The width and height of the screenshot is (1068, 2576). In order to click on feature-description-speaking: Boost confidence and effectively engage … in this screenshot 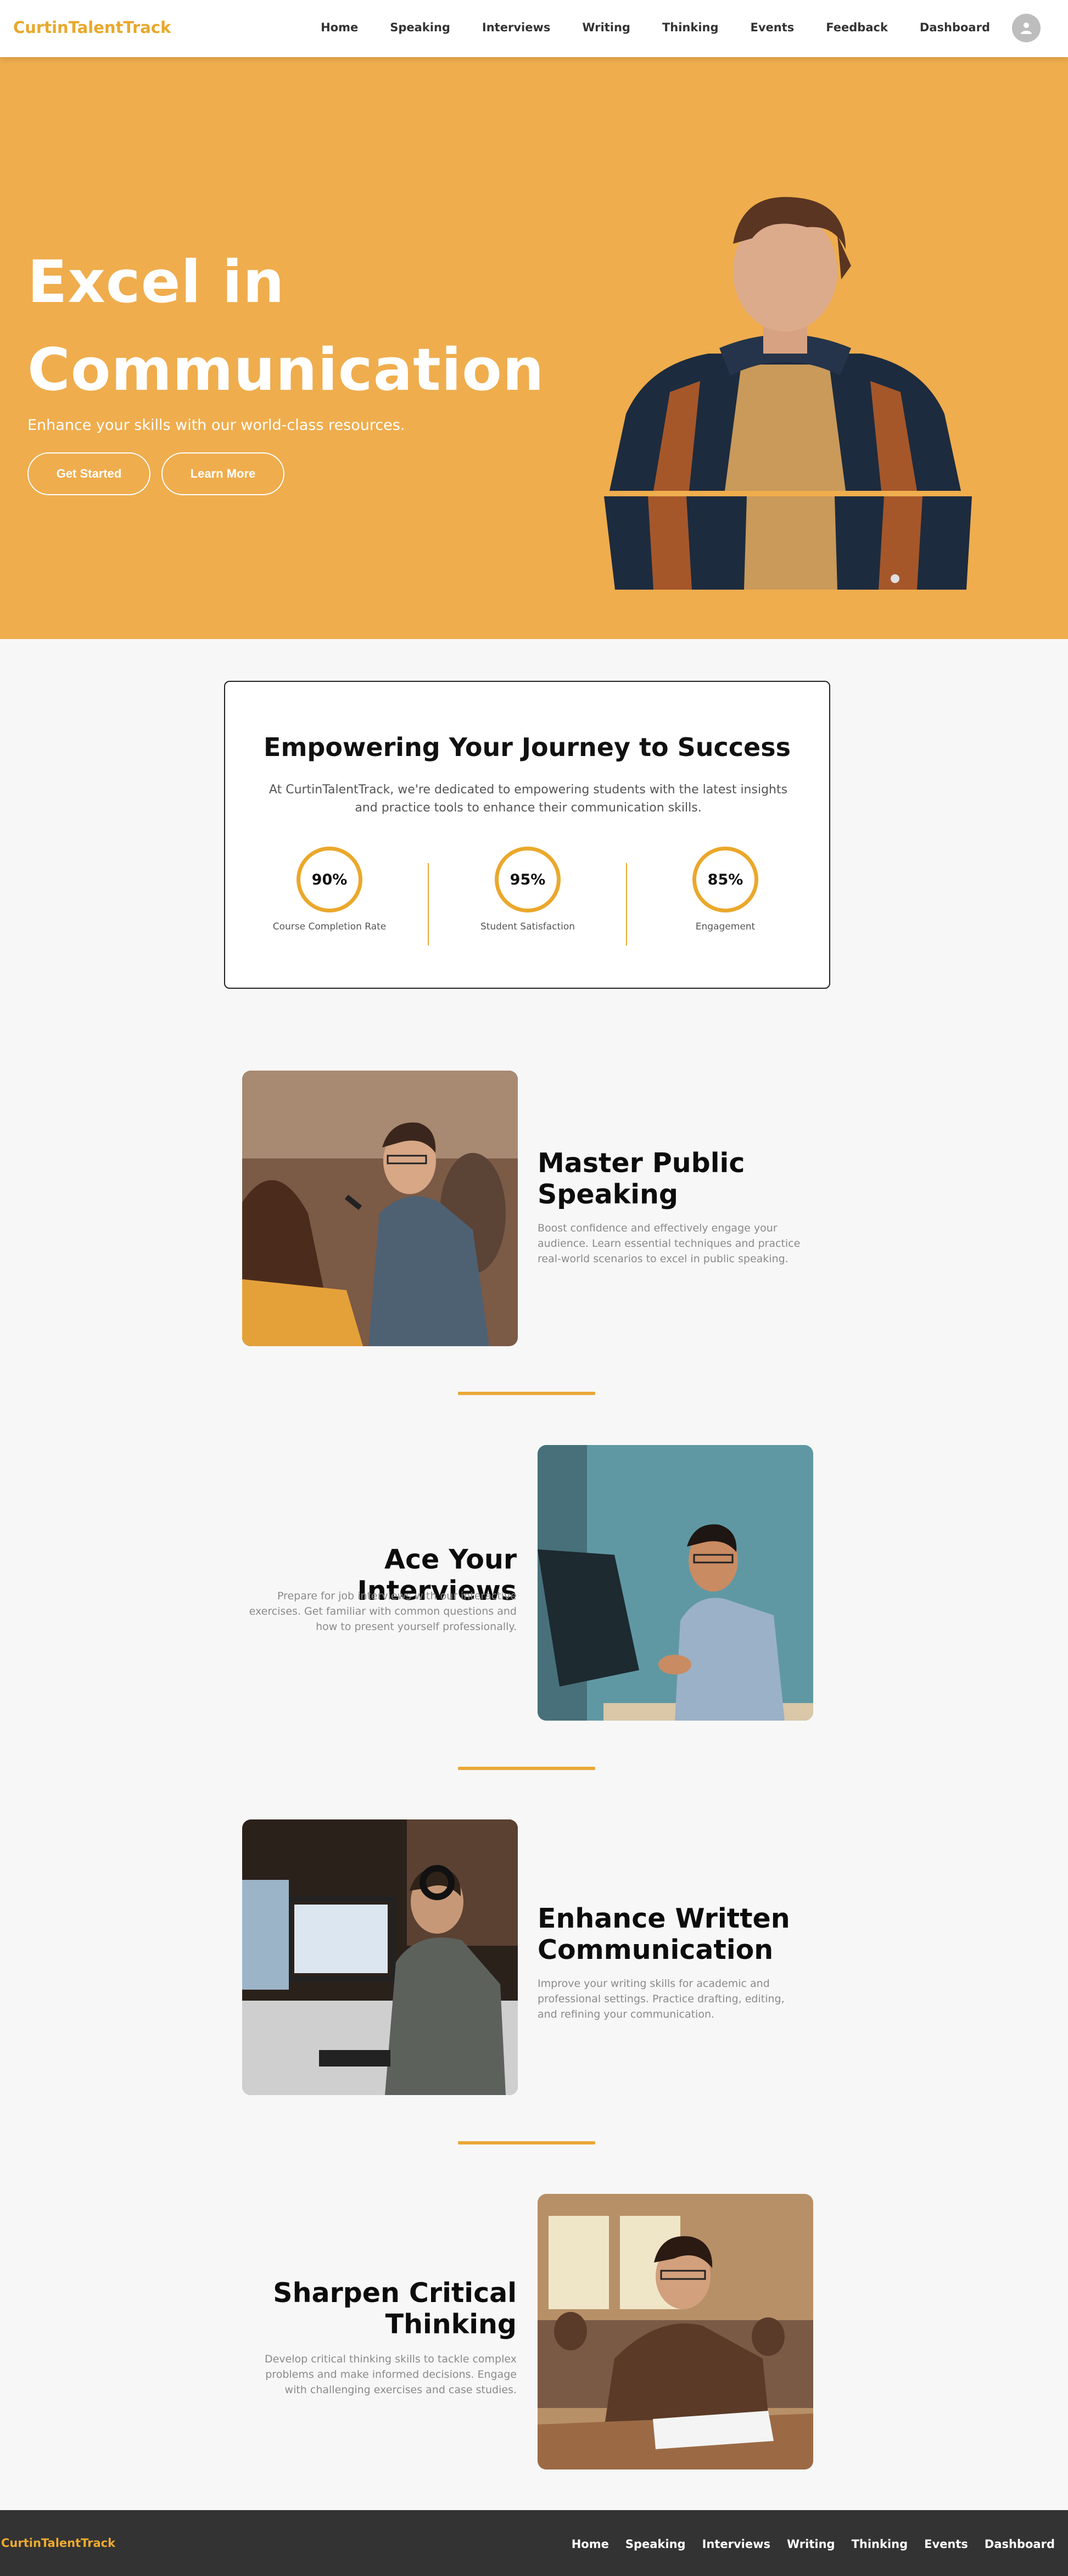, I will do `click(669, 1243)`.